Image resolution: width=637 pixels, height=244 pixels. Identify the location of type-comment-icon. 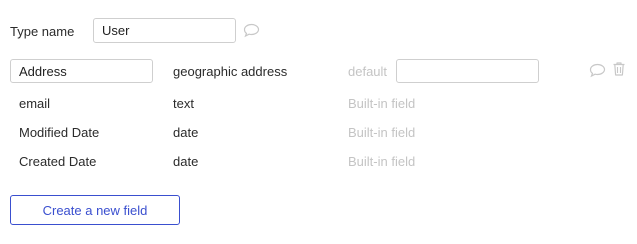
(251, 33).